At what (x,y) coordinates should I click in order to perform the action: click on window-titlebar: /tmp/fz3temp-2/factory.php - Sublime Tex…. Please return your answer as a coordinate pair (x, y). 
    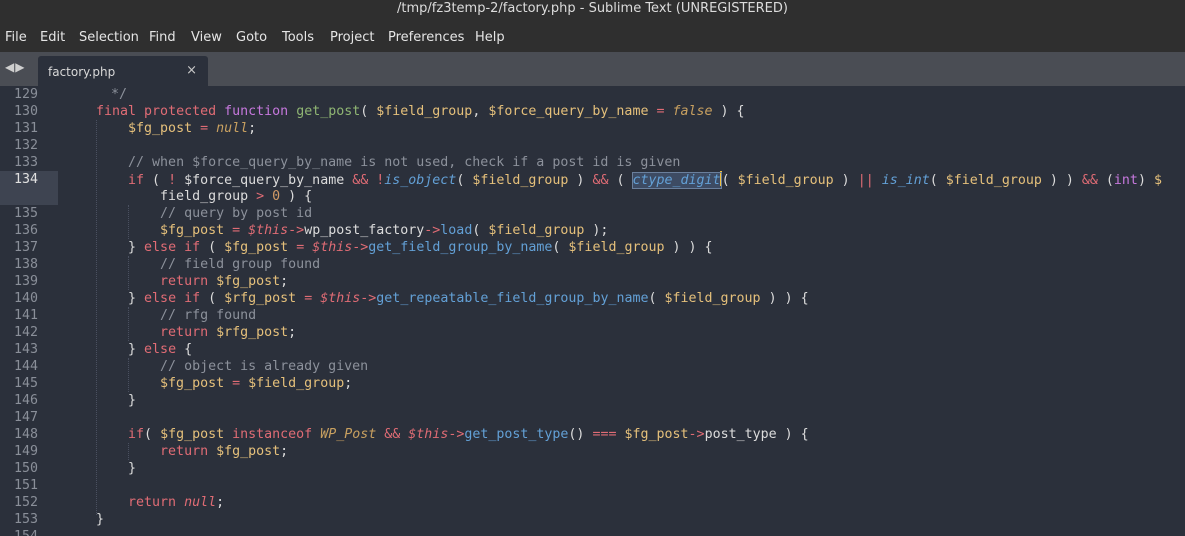
    Looking at the image, I should click on (592, 11).